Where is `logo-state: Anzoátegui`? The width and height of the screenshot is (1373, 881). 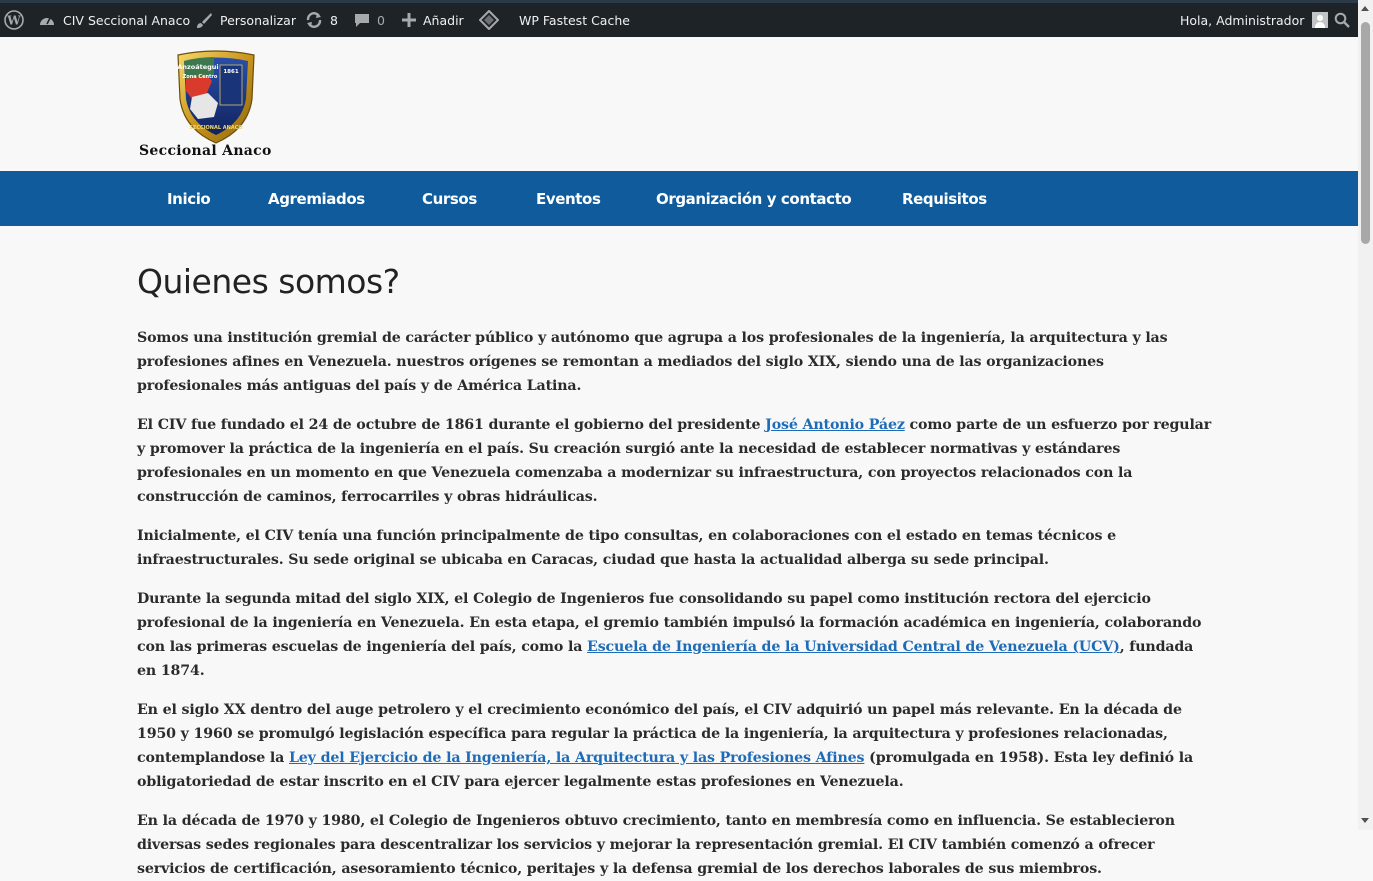
logo-state: Anzoátegui is located at coordinates (197, 67).